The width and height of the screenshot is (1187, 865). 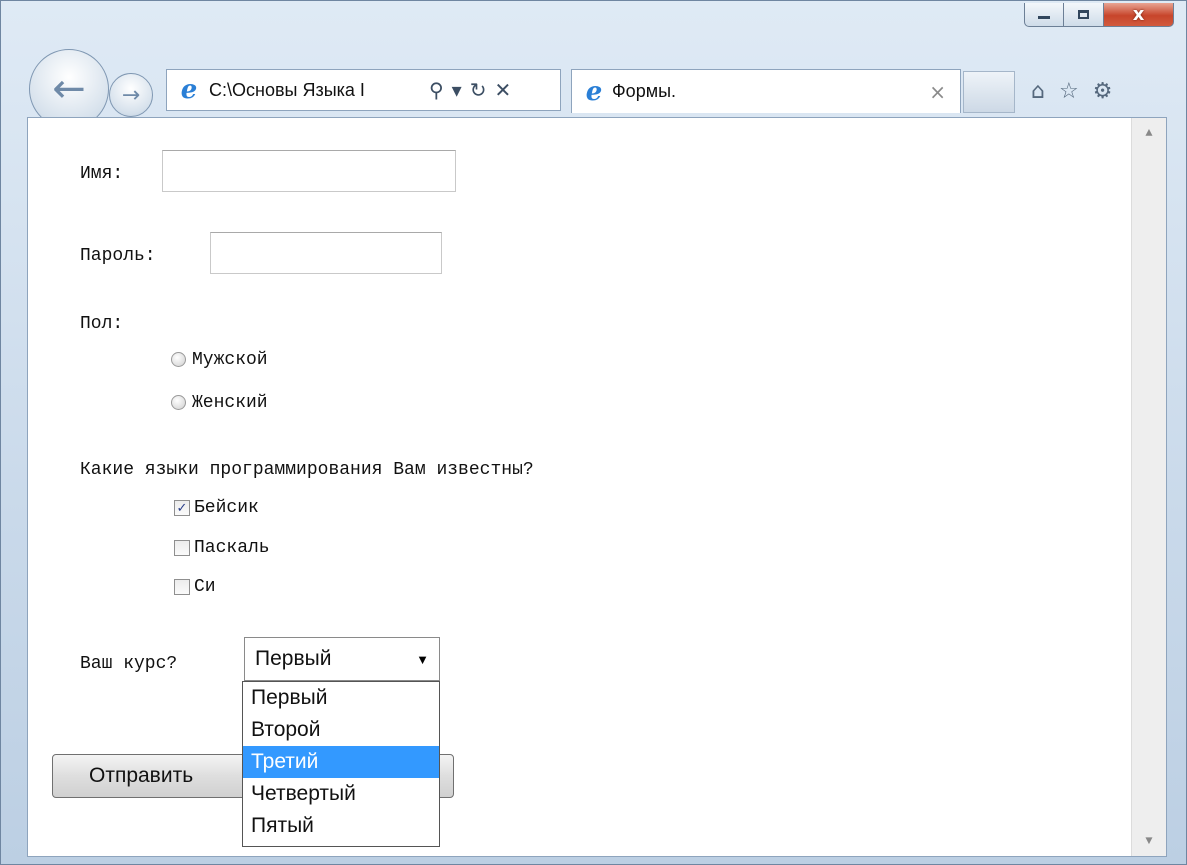 I want to click on maximize-button, so click(x=1084, y=15).